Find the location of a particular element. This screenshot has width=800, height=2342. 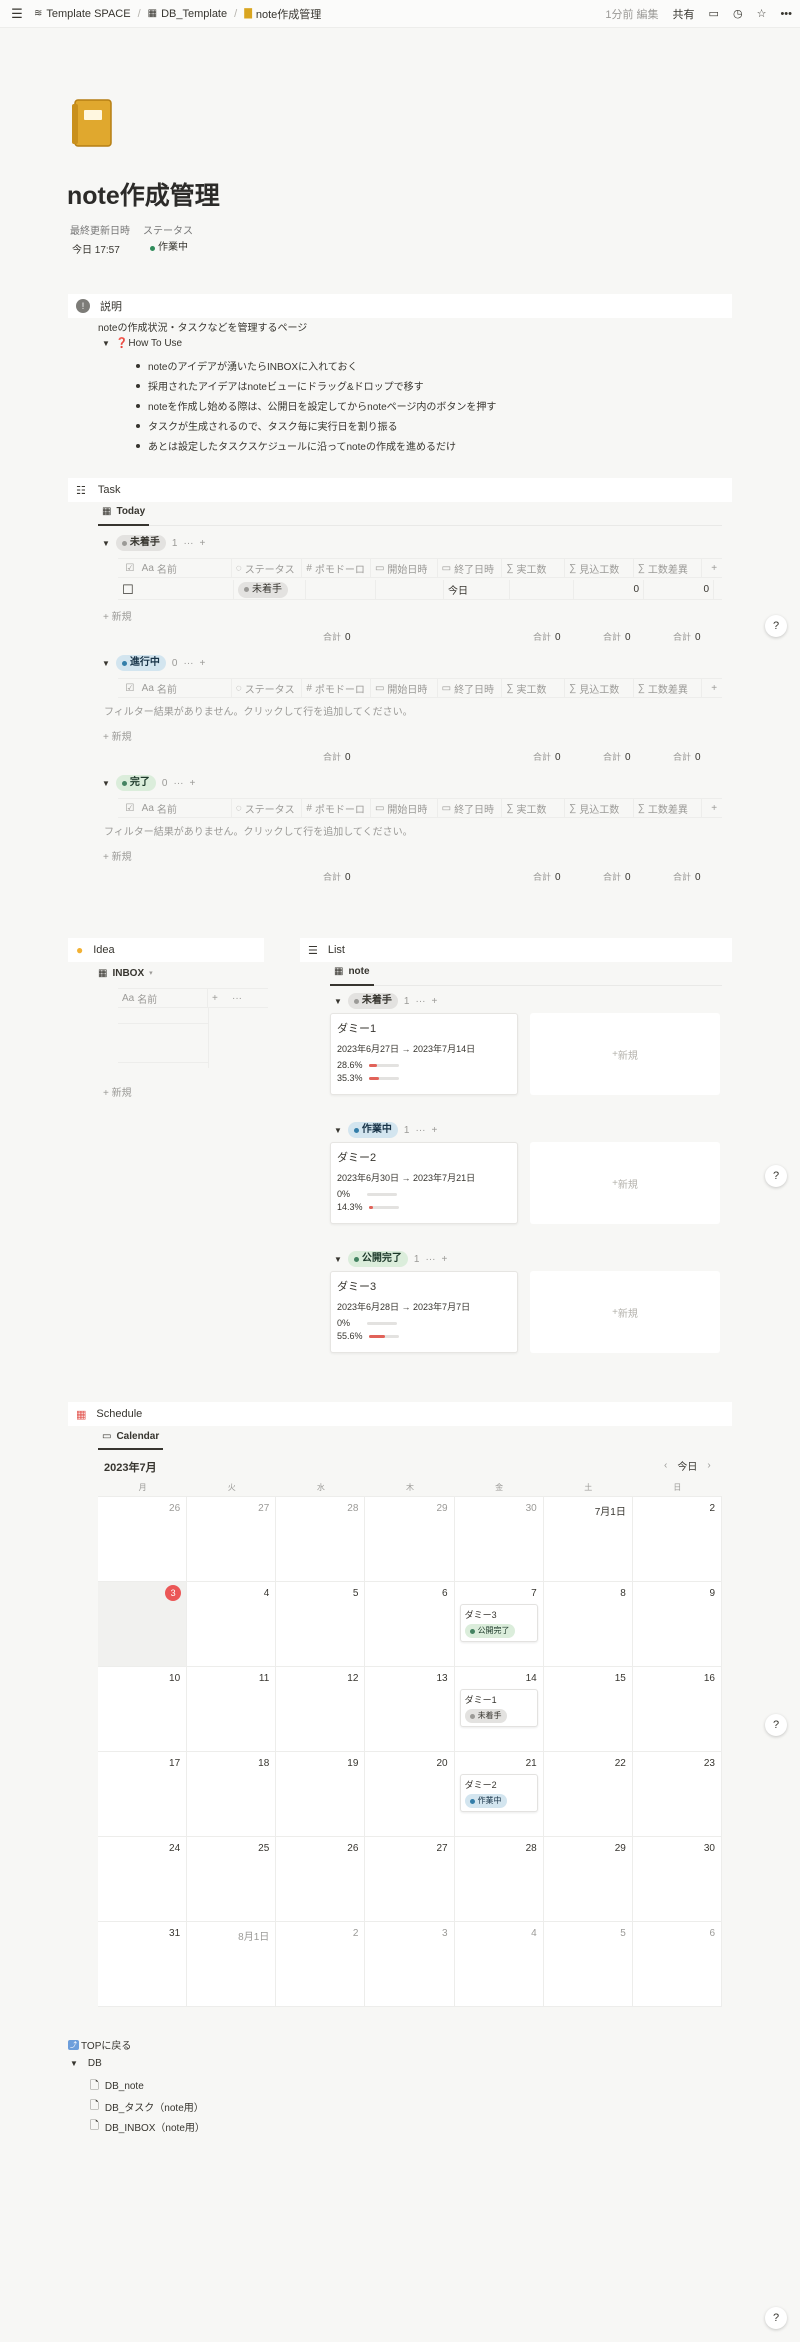

table-row: ☐ 未着手 今日 0 0 is located at coordinates (420, 589).